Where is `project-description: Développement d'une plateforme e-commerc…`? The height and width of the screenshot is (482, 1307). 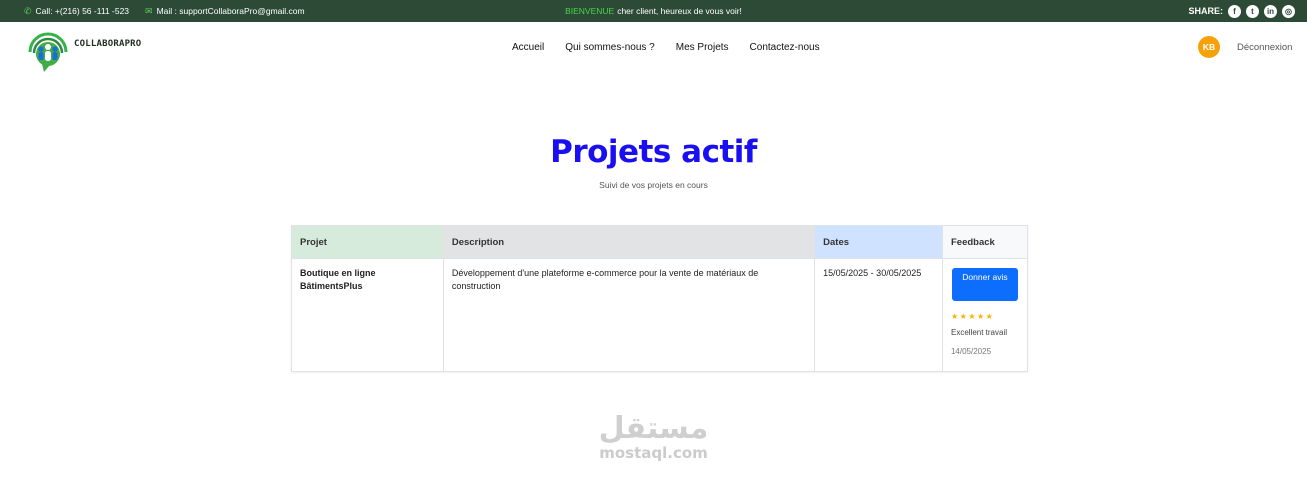
project-description: Développement d'une plateforme e-commerc… is located at coordinates (629, 315).